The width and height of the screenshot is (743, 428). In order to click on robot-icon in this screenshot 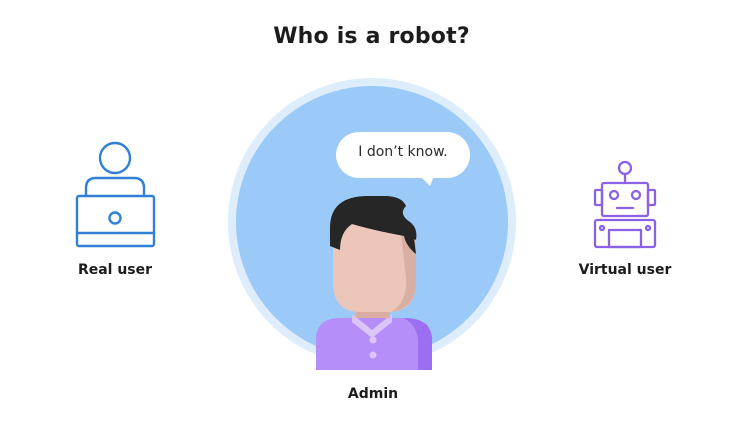, I will do `click(625, 204)`.